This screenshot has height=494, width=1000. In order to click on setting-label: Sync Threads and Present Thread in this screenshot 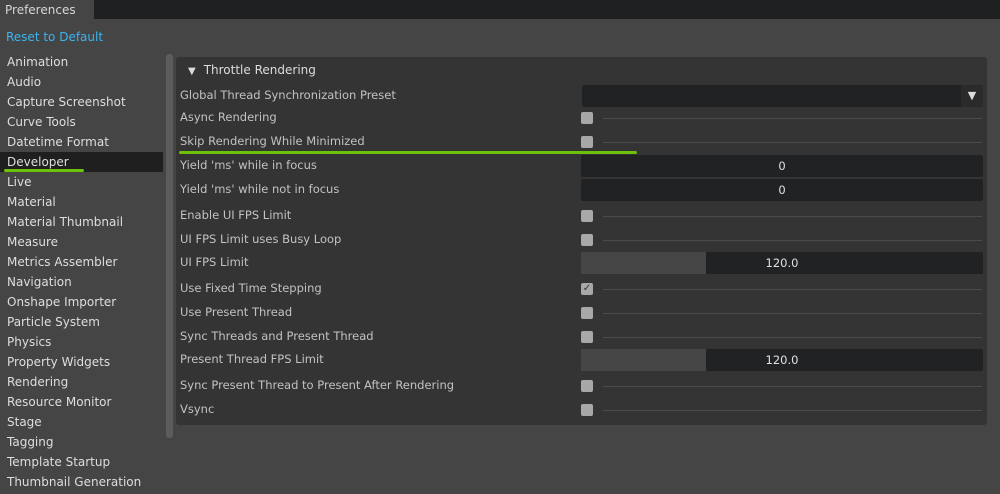, I will do `click(277, 336)`.